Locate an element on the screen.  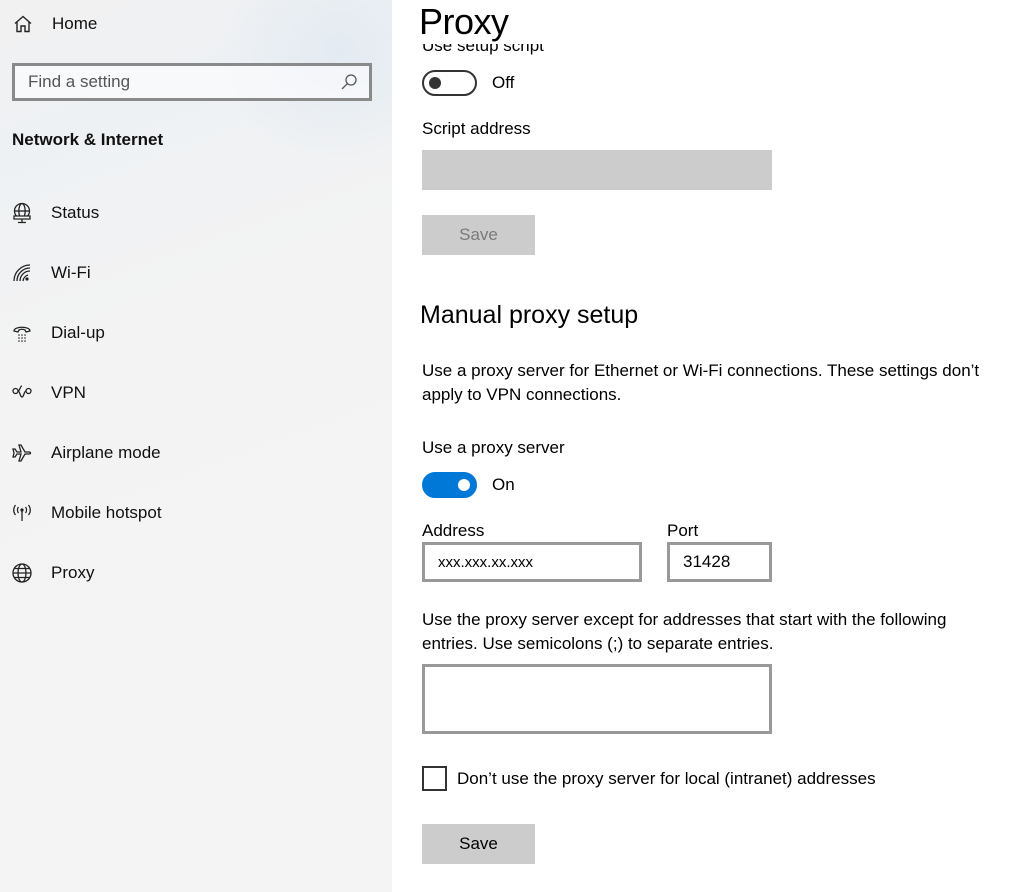
sidebar-item-label: Proxy is located at coordinates (73, 572).